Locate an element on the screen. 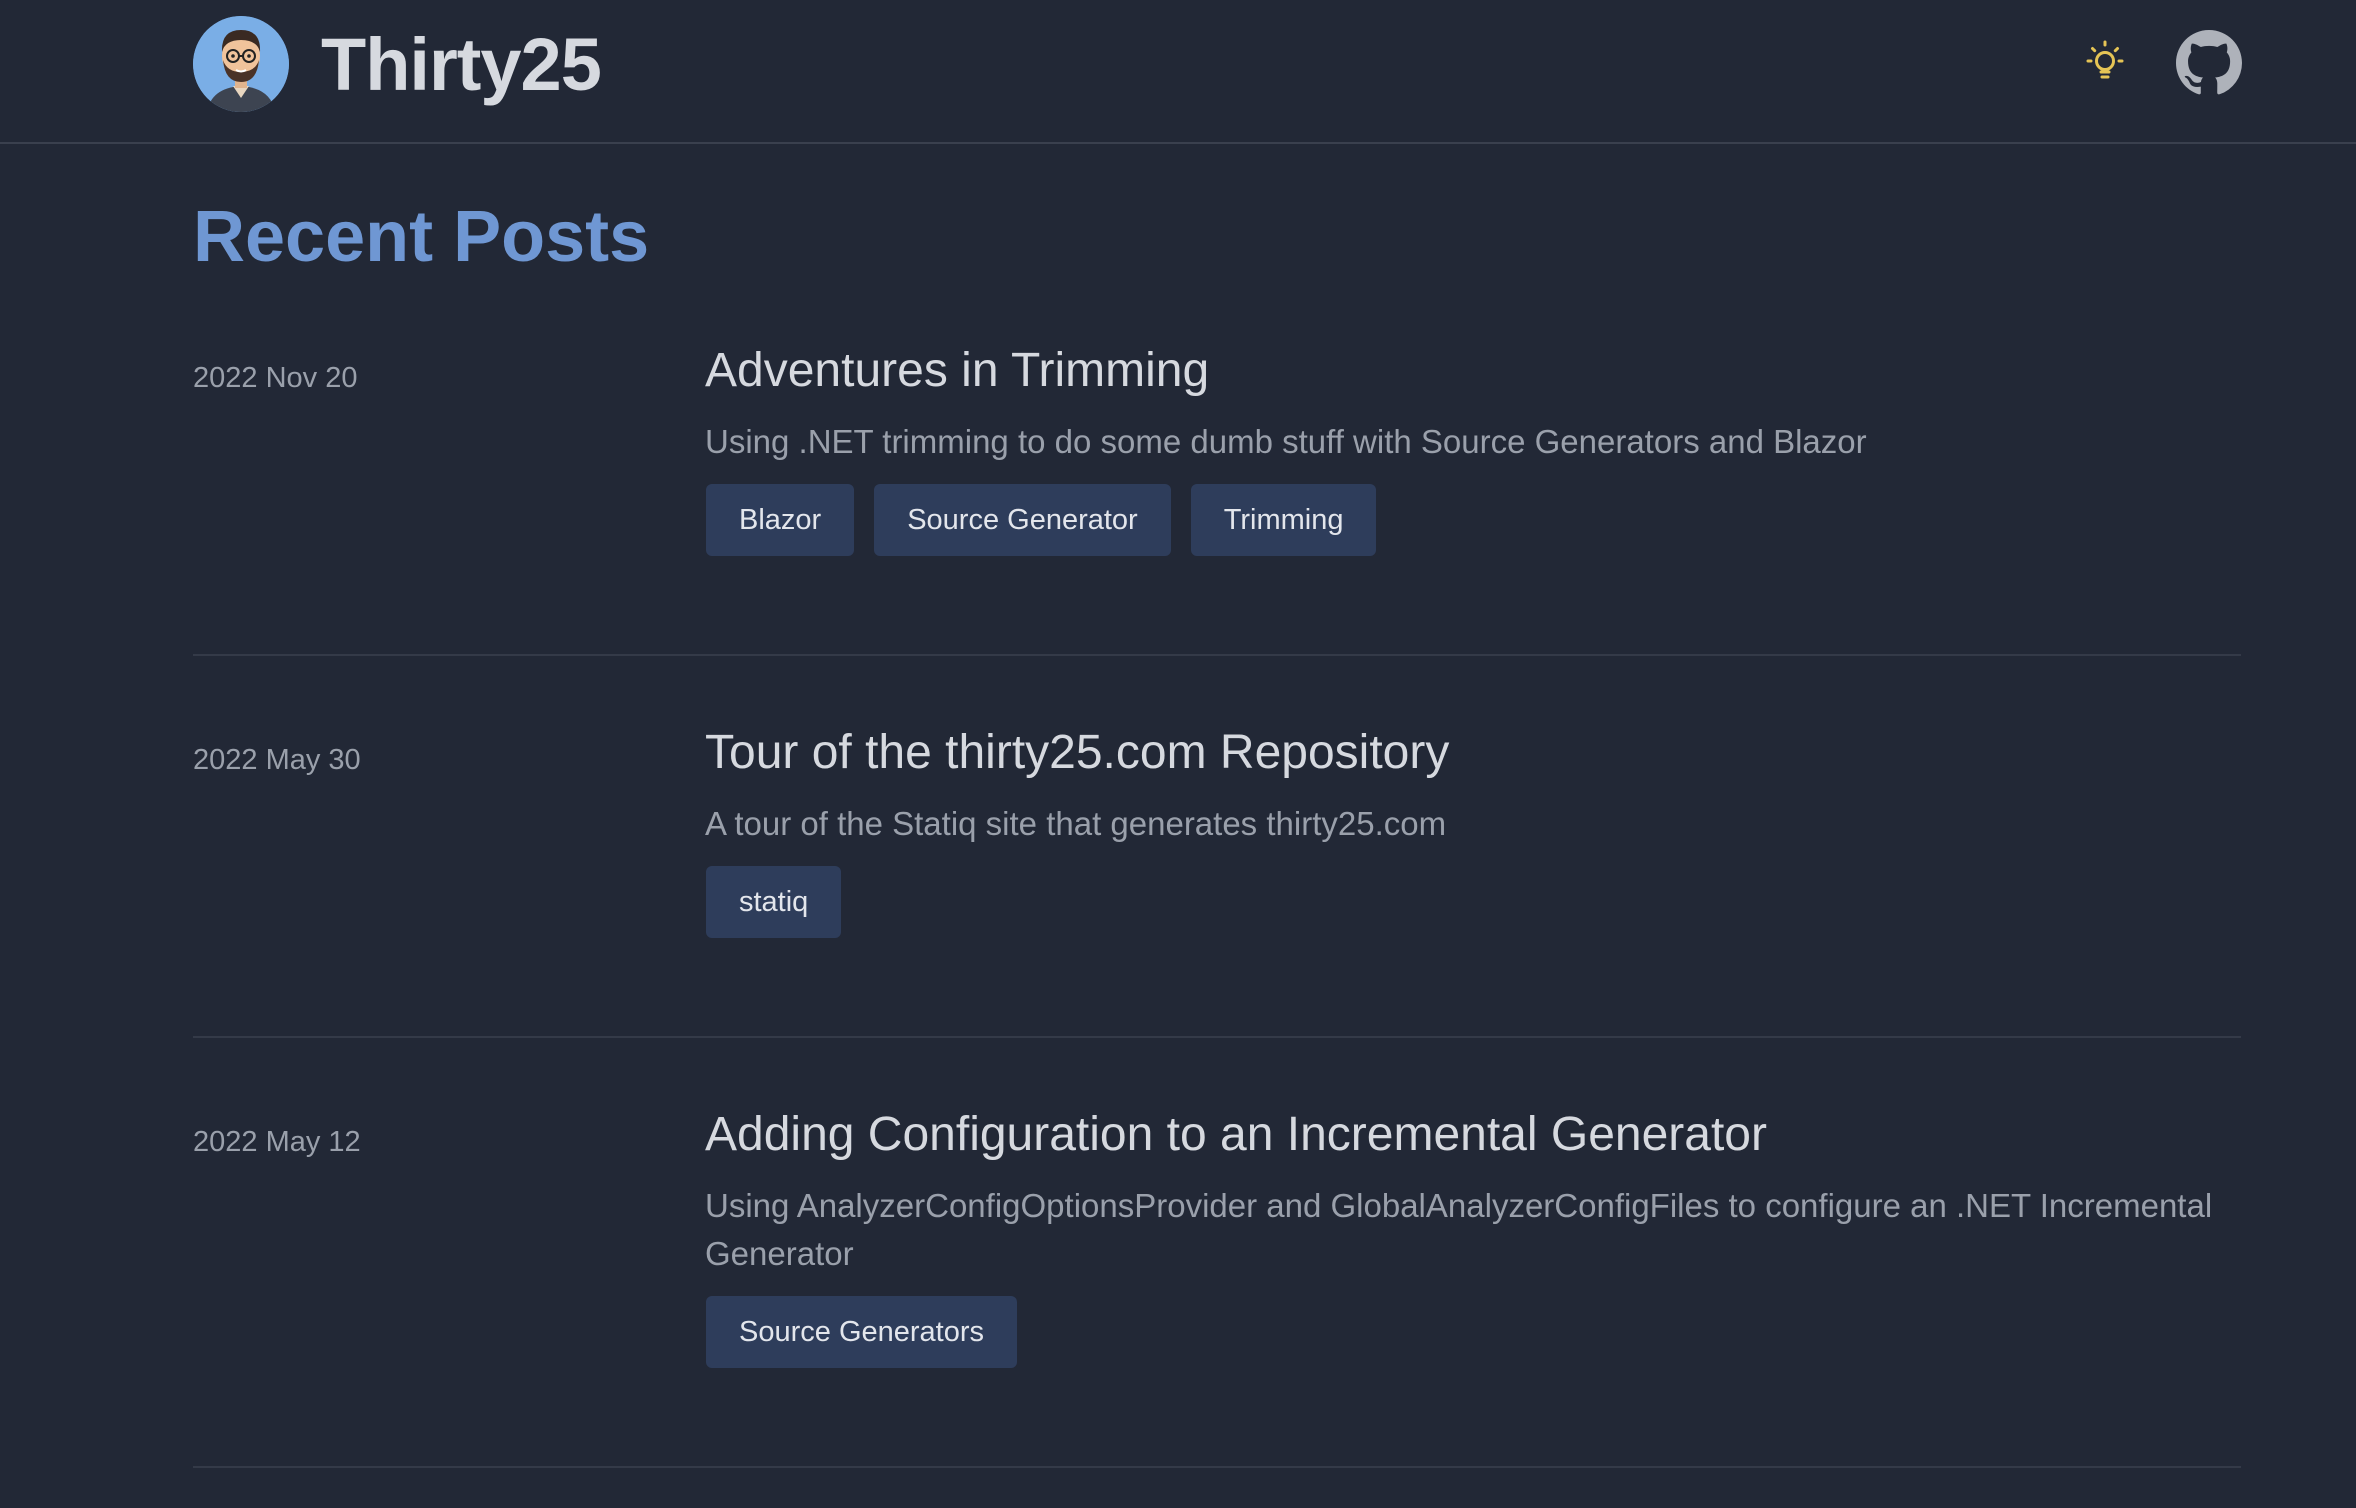  tag-list: Blazor Source Generator Trimming is located at coordinates (1041, 520).